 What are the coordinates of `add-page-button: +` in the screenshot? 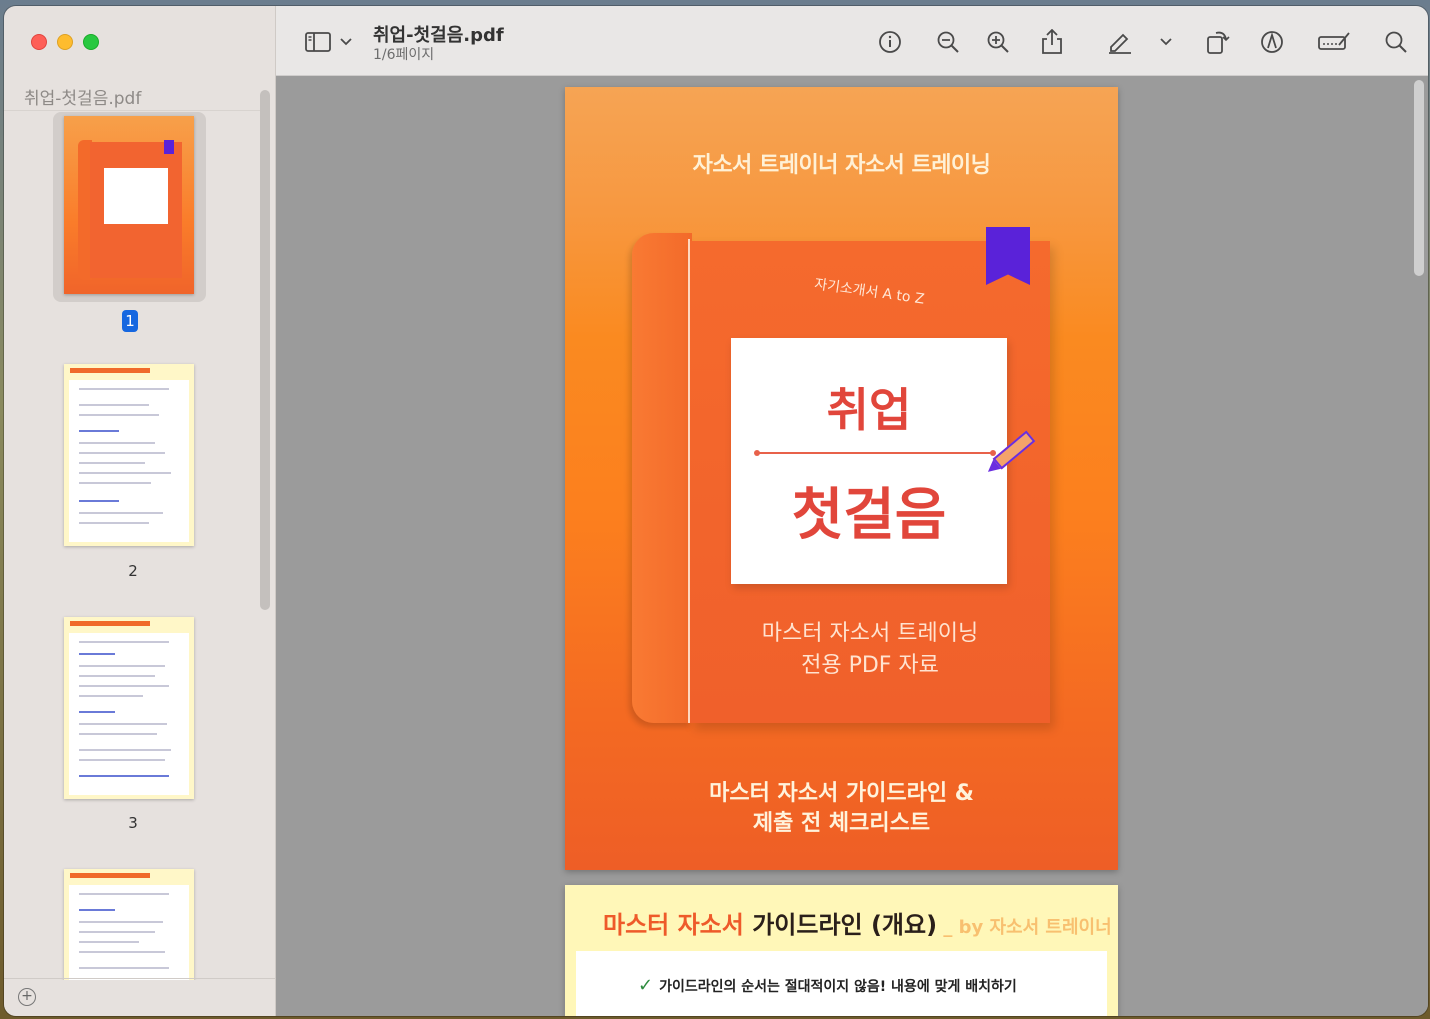 It's located at (27, 997).